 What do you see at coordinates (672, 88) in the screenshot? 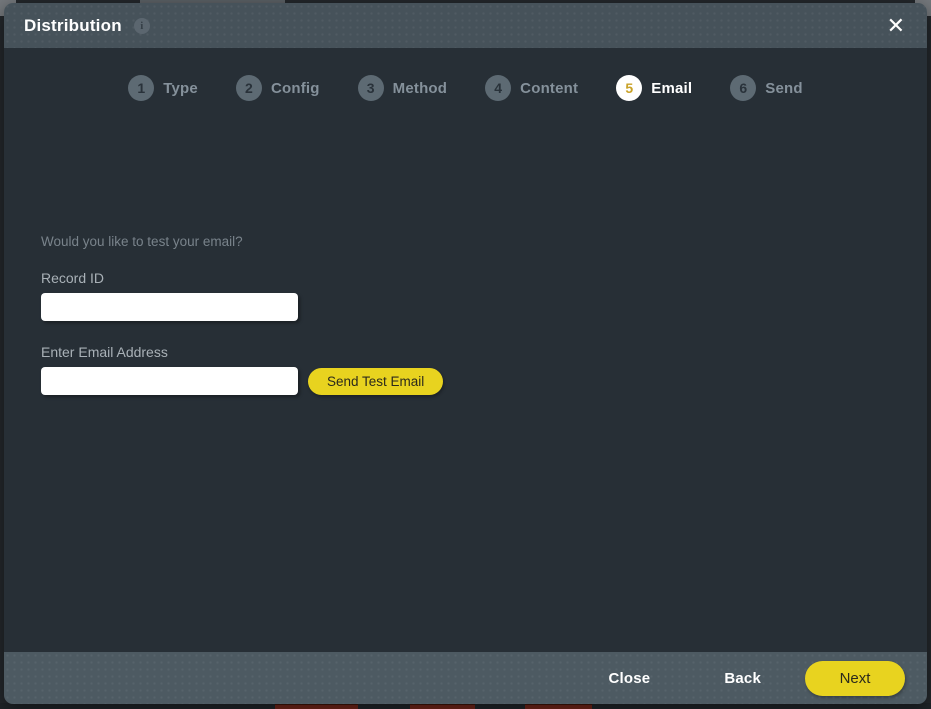
I see `step-label: Email` at bounding box center [672, 88].